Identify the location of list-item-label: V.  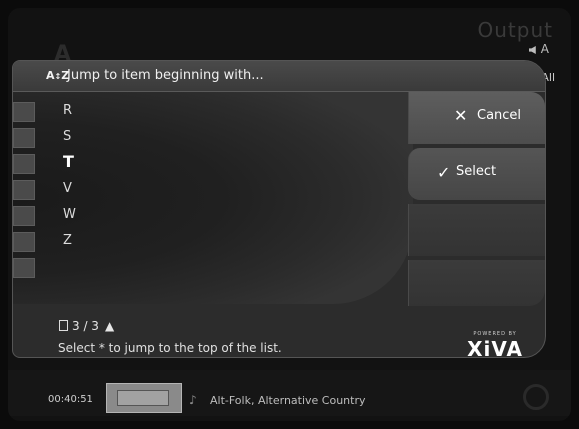
(67, 188).